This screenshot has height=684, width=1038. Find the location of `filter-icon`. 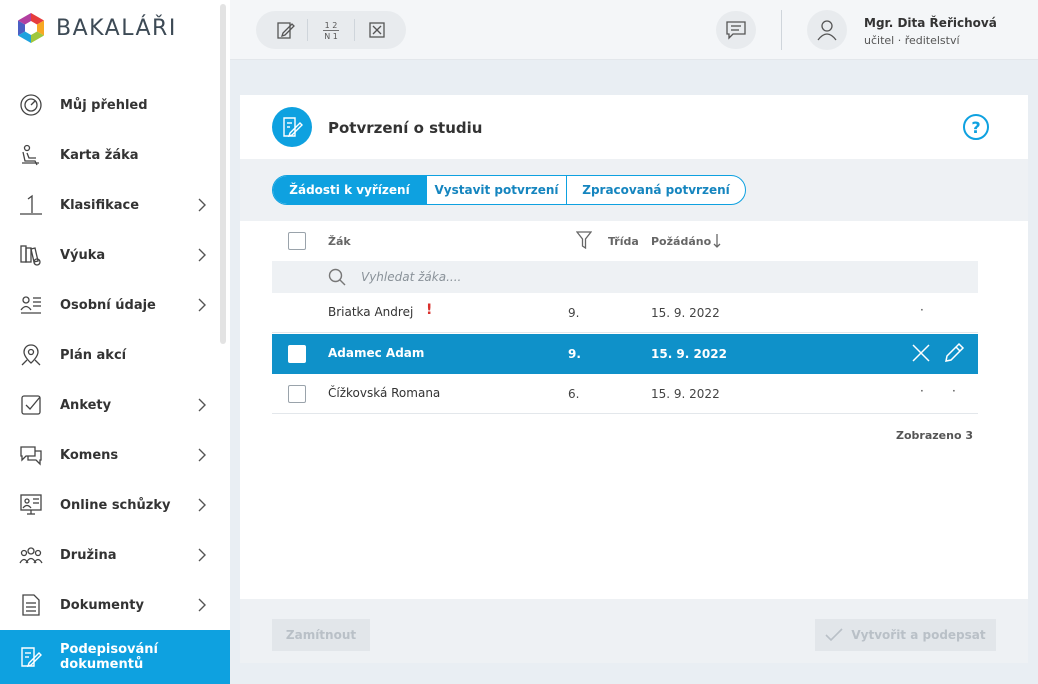

filter-icon is located at coordinates (584, 240).